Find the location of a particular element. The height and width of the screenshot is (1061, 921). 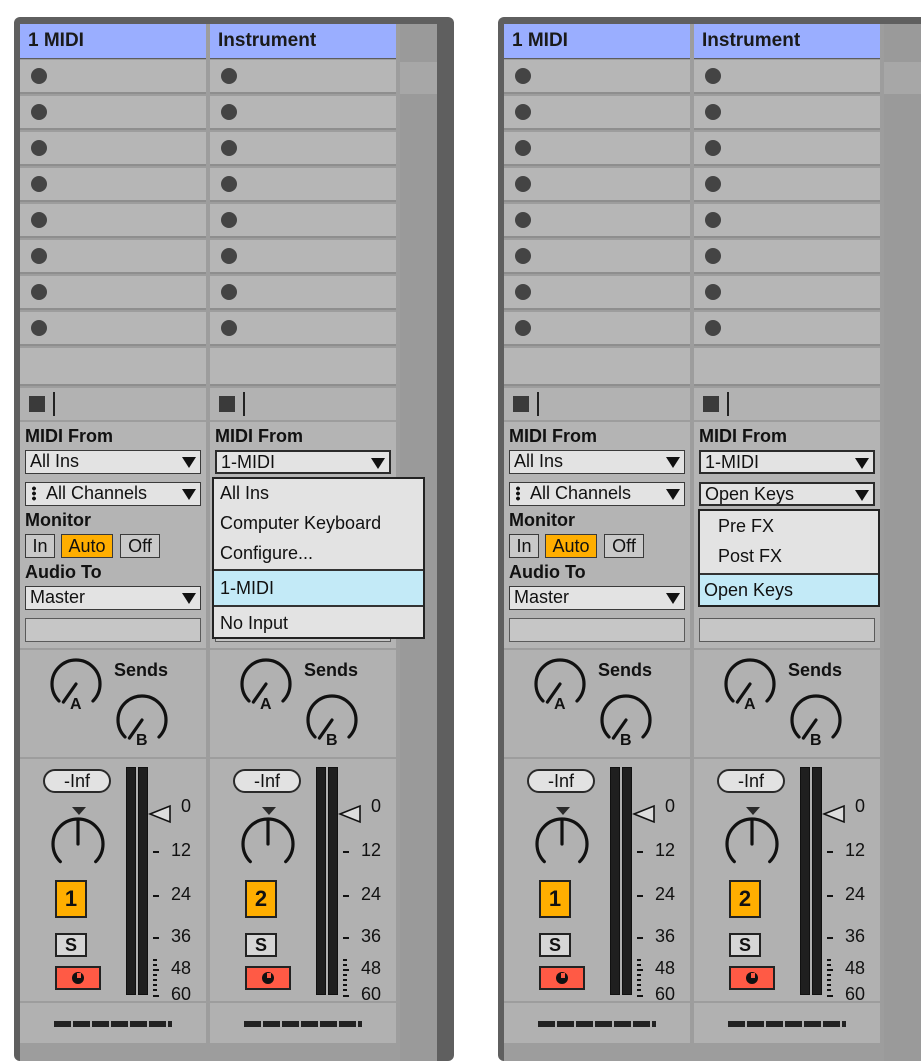

monitor-in-button: In is located at coordinates (524, 546).